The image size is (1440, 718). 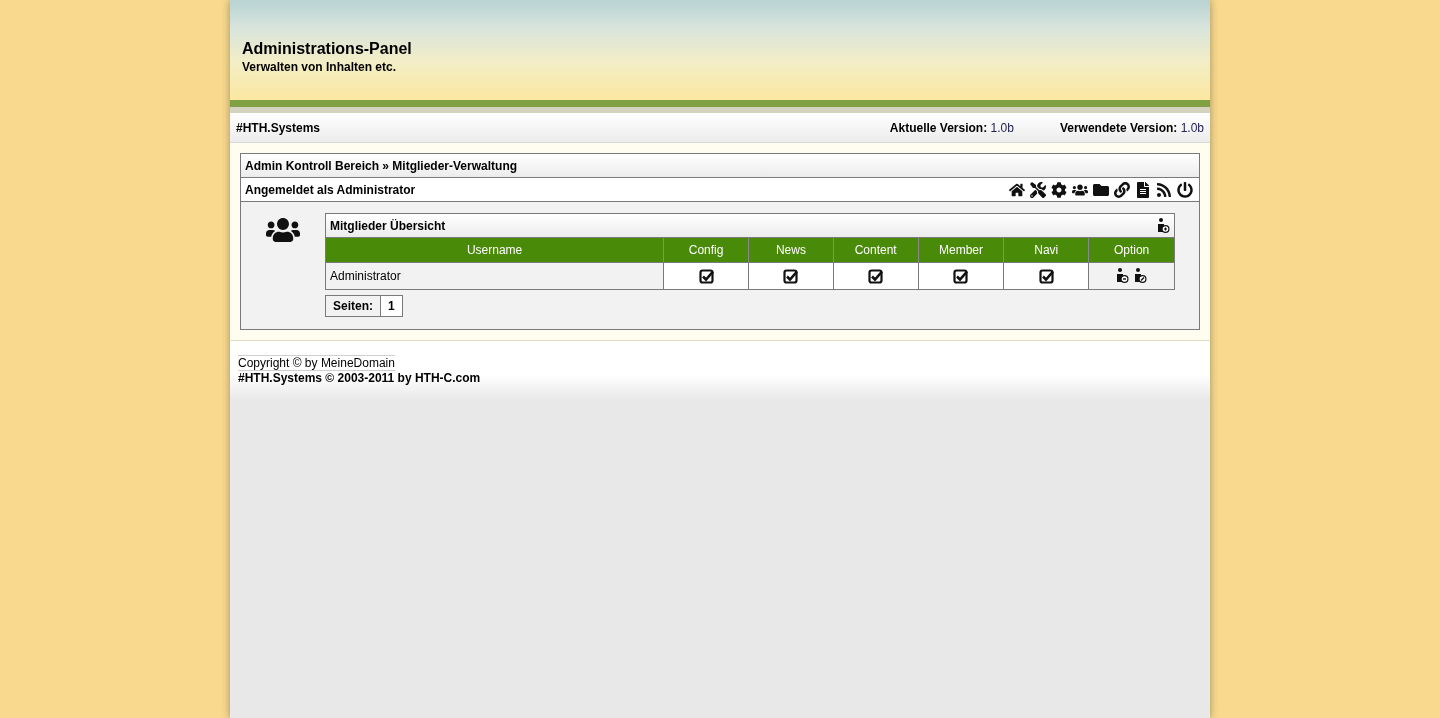 I want to click on tools-icon, so click(x=1038, y=189).